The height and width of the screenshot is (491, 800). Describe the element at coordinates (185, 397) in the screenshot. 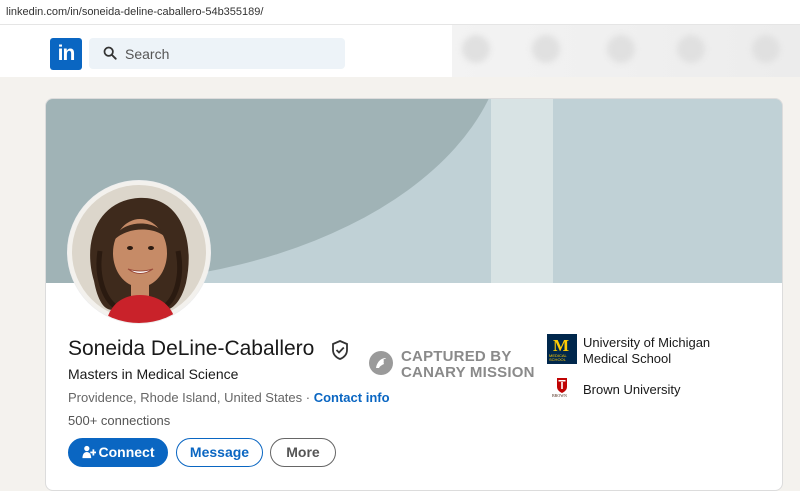

I see `profile-location: Providence, Rhode Island, United States` at that location.